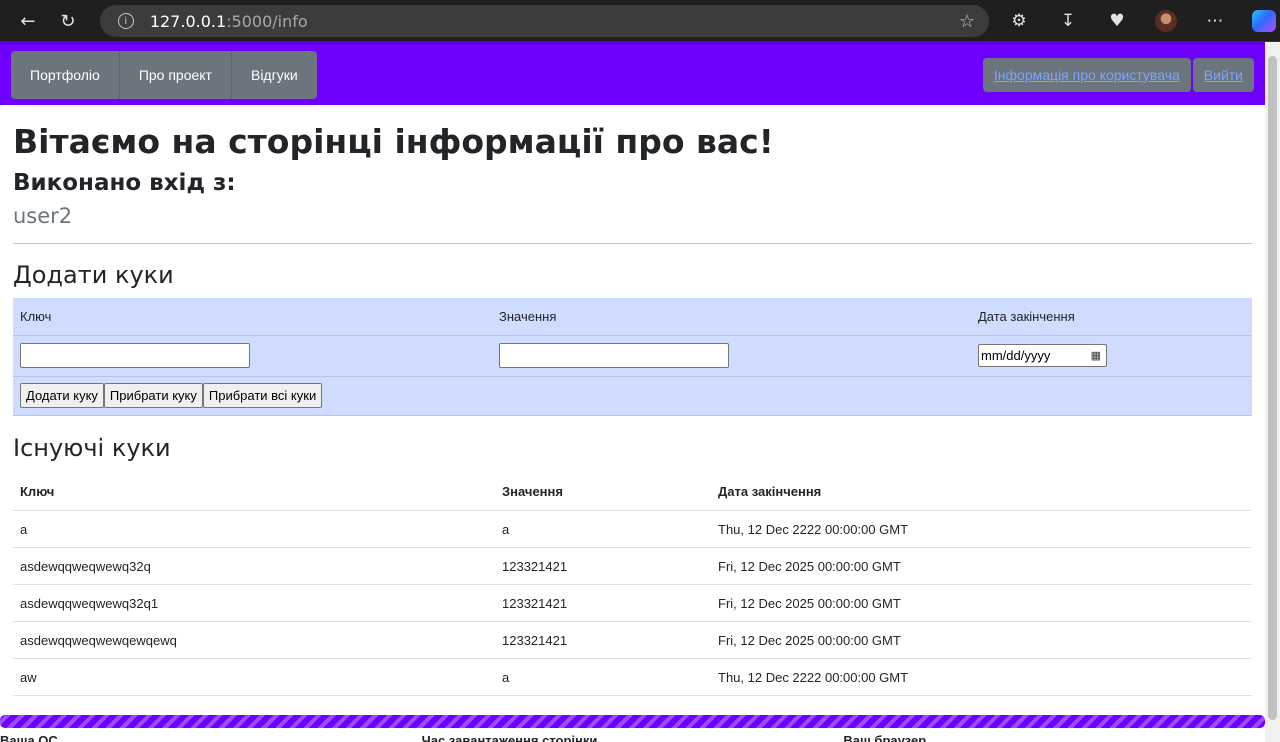  Describe the element at coordinates (254, 677) in the screenshot. I see `cookie-key: aw` at that location.